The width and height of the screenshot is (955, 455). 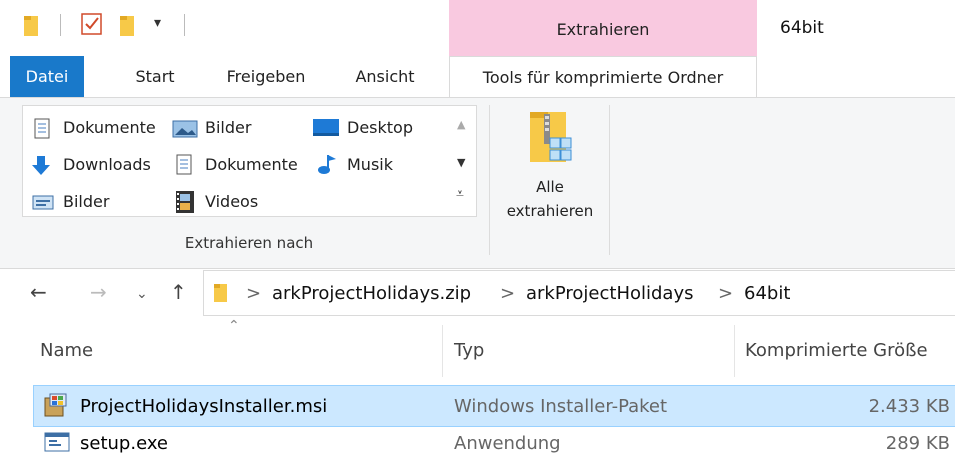 What do you see at coordinates (86, 201) in the screenshot?
I see `gallery-item-bilder-2: Bilder` at bounding box center [86, 201].